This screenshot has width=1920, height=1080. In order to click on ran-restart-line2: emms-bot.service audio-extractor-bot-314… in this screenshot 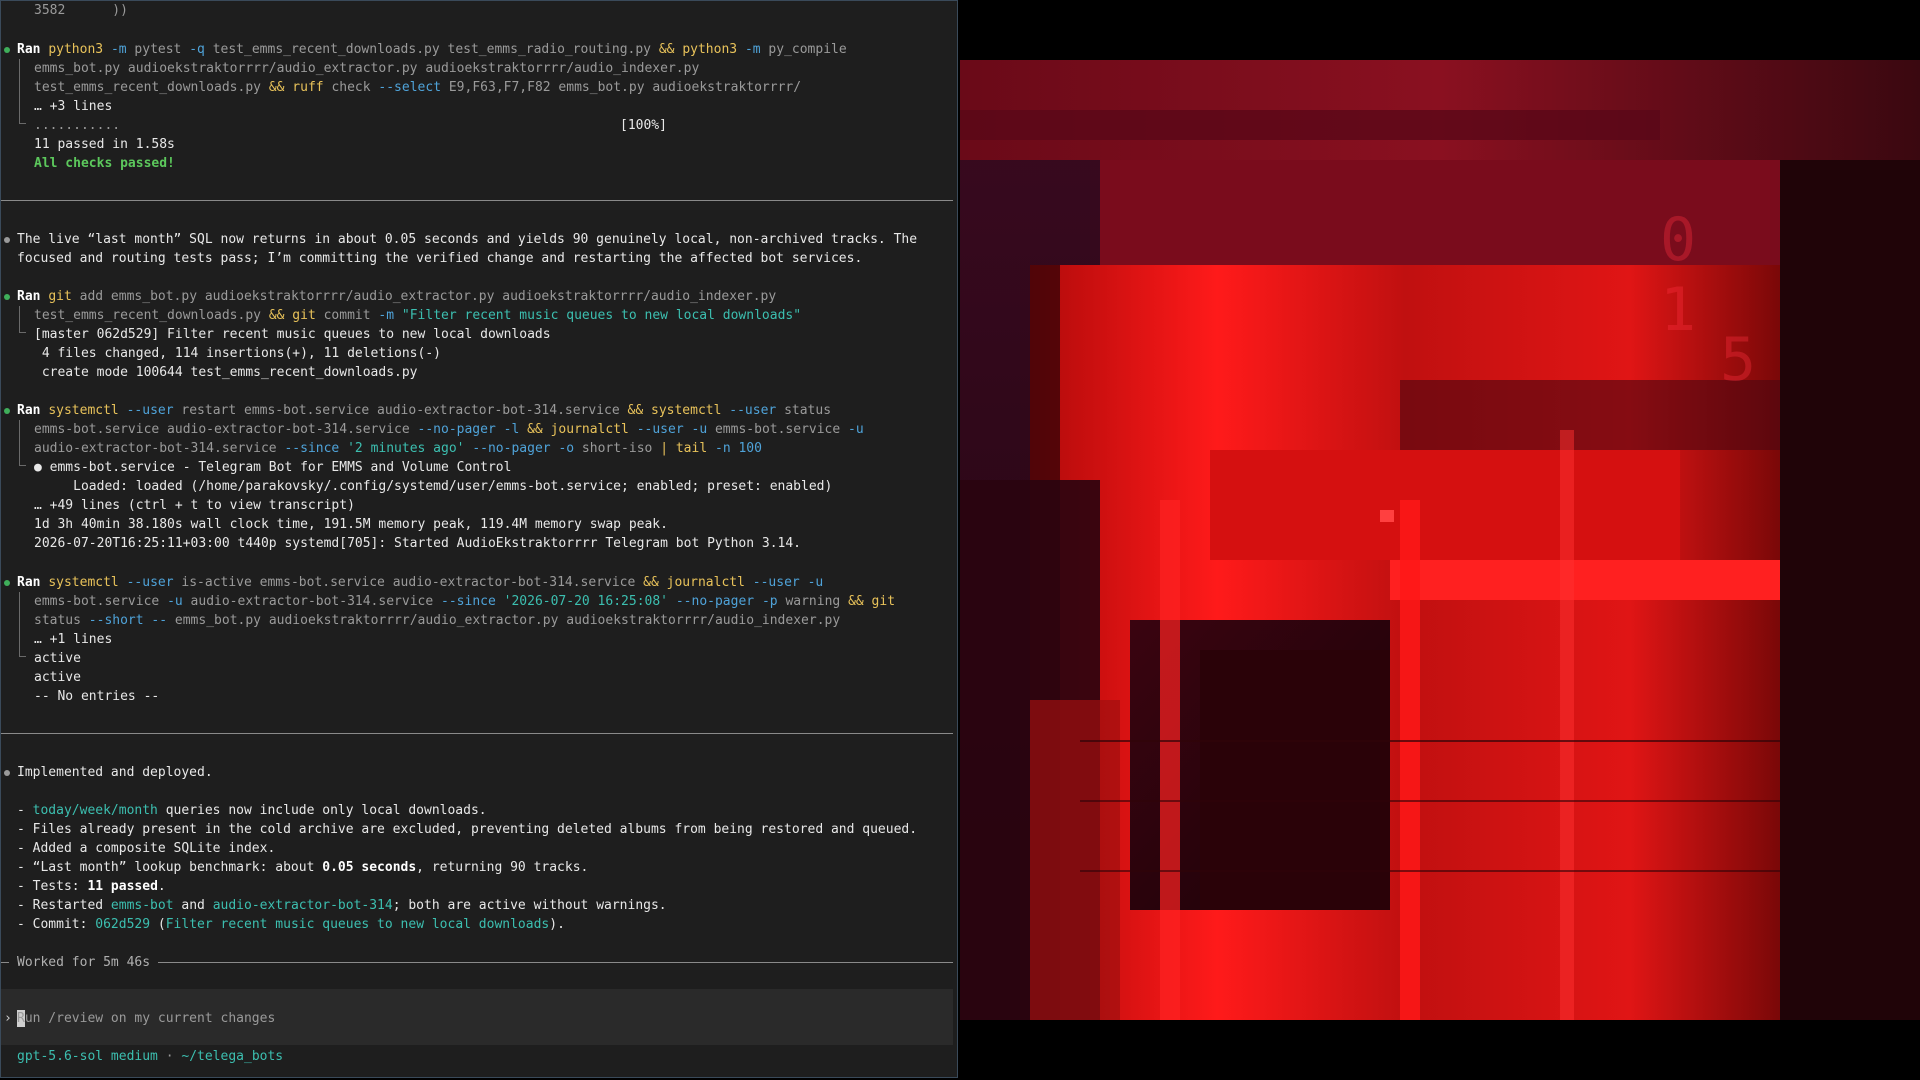, I will do `click(449, 429)`.